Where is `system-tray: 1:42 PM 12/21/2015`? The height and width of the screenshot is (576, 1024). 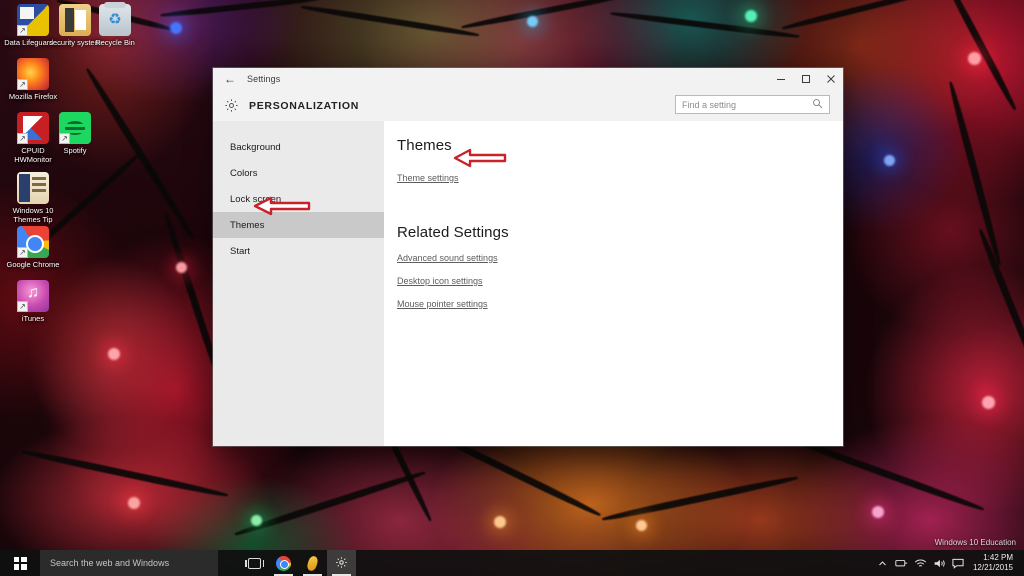
system-tray: 1:42 PM 12/21/2015 is located at coordinates (948, 563).